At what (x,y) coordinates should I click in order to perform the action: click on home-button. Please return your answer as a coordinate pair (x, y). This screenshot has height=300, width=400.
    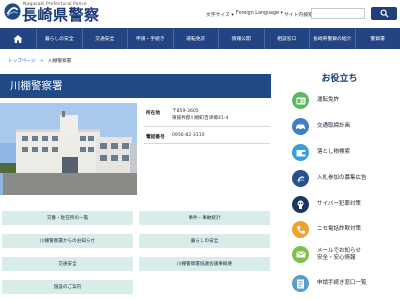
    Looking at the image, I should click on (18, 38).